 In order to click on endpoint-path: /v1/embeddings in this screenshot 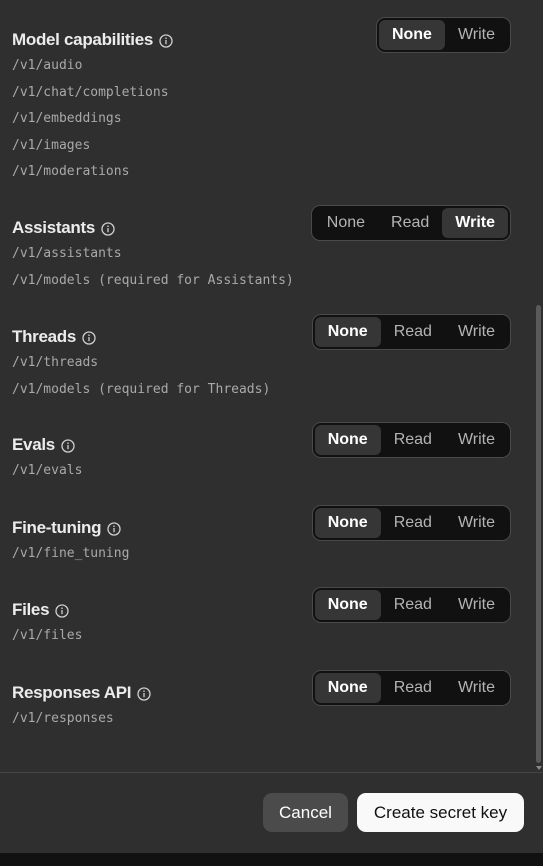, I will do `click(67, 118)`.